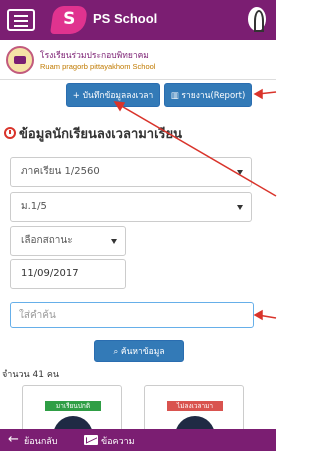 The width and height of the screenshot is (320, 451). Describe the element at coordinates (258, 94) in the screenshot. I see `annotation-arrowhead-report` at that location.